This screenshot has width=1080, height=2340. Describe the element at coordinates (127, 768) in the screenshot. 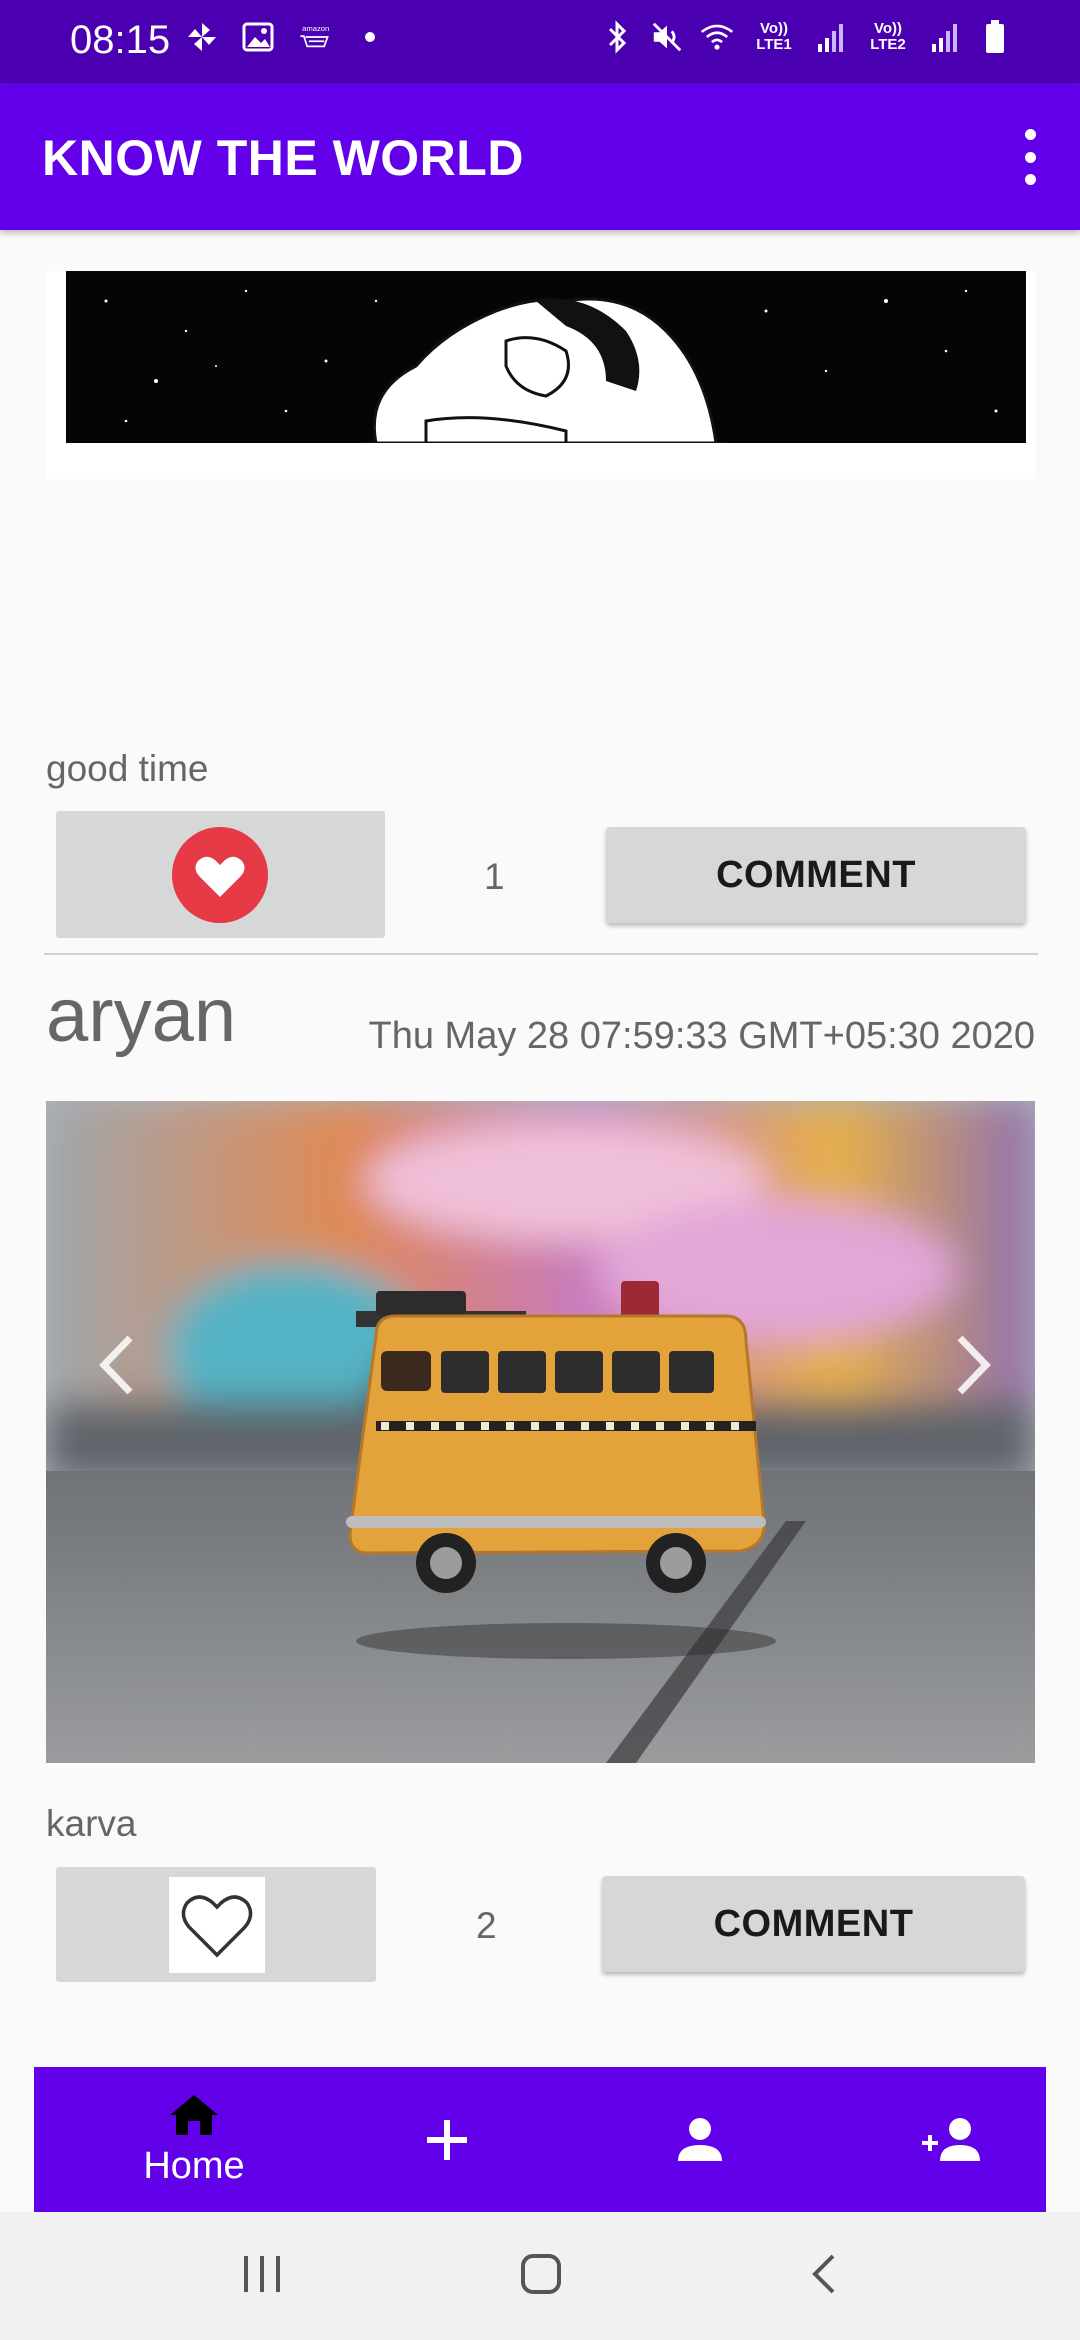

I see `post-caption: good time` at that location.